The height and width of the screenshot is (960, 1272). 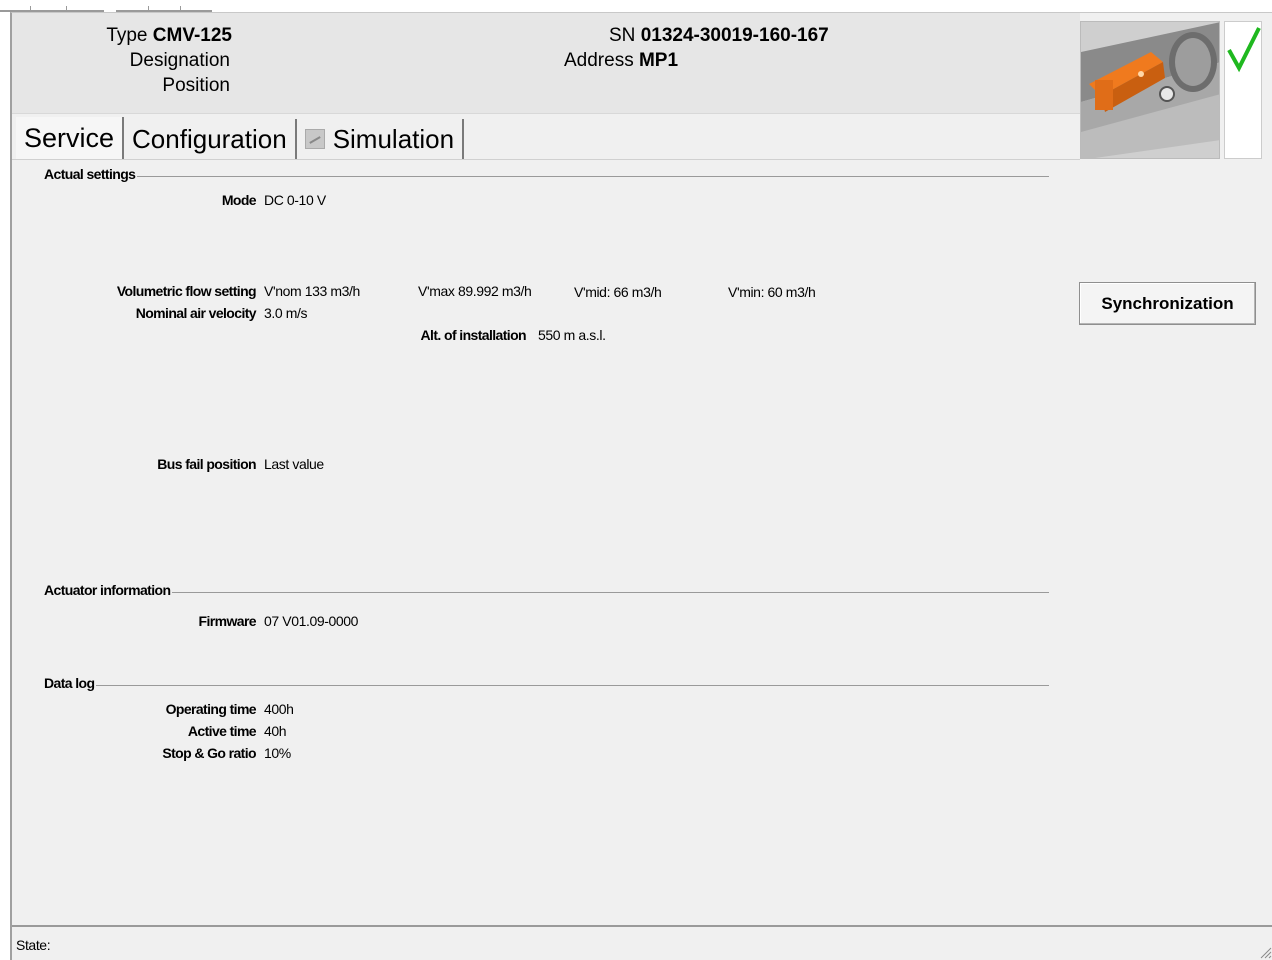 I want to click on header-mid-block: SN 01324-30019-160-167 Address MP1, so click(x=655, y=48).